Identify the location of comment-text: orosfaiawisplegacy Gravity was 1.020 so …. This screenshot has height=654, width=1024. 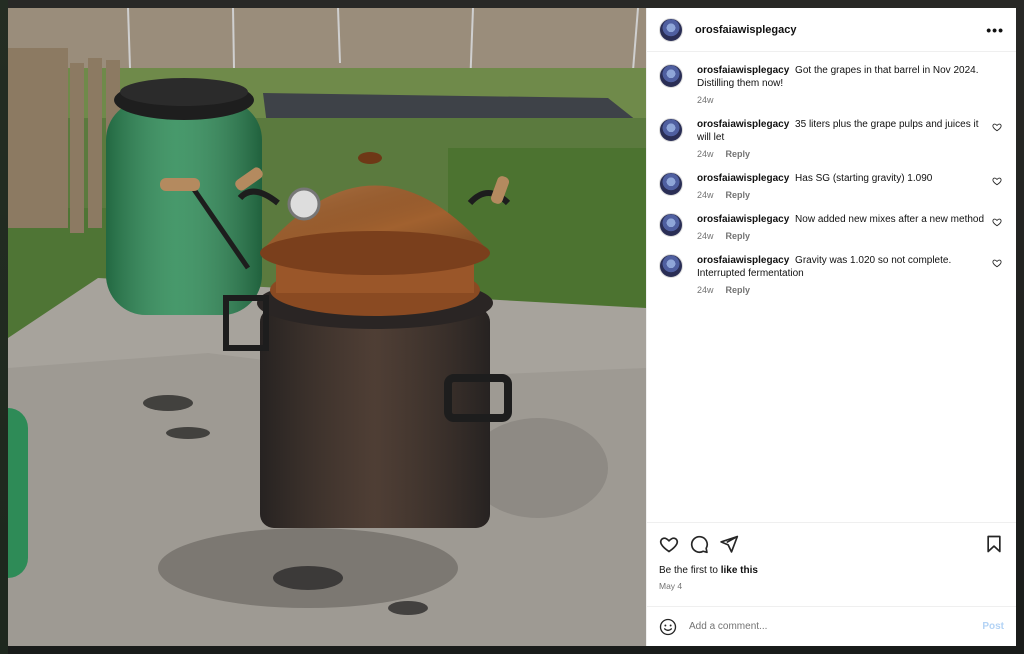
(841, 267).